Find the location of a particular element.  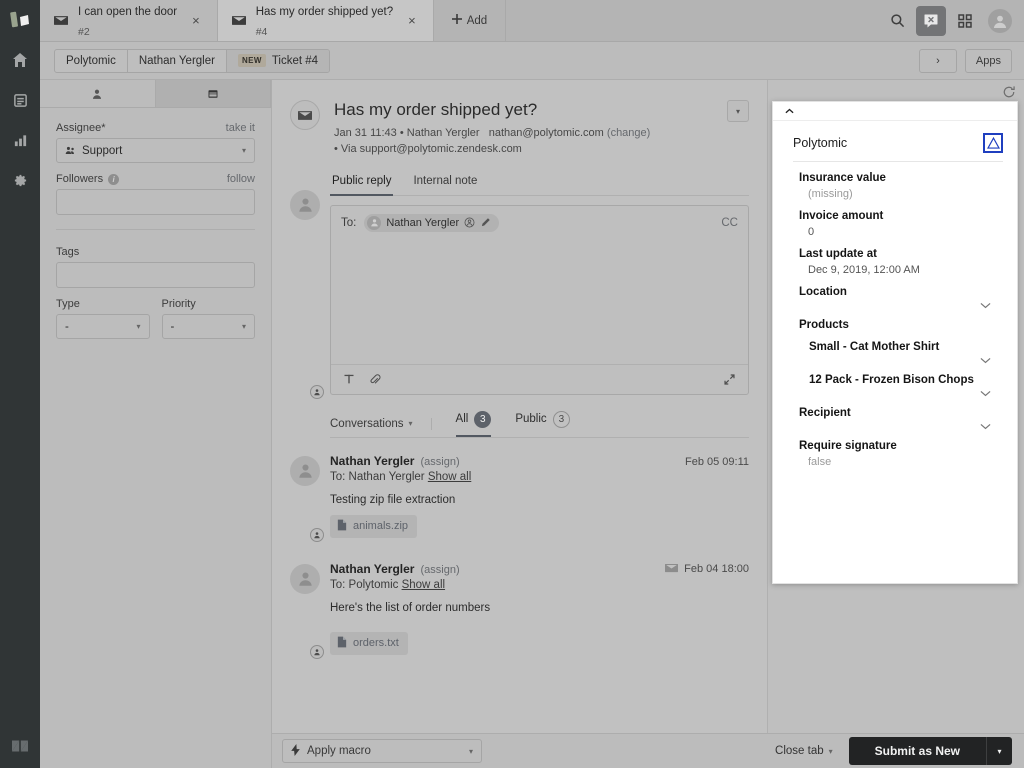

follow-link: follow is located at coordinates (241, 179).